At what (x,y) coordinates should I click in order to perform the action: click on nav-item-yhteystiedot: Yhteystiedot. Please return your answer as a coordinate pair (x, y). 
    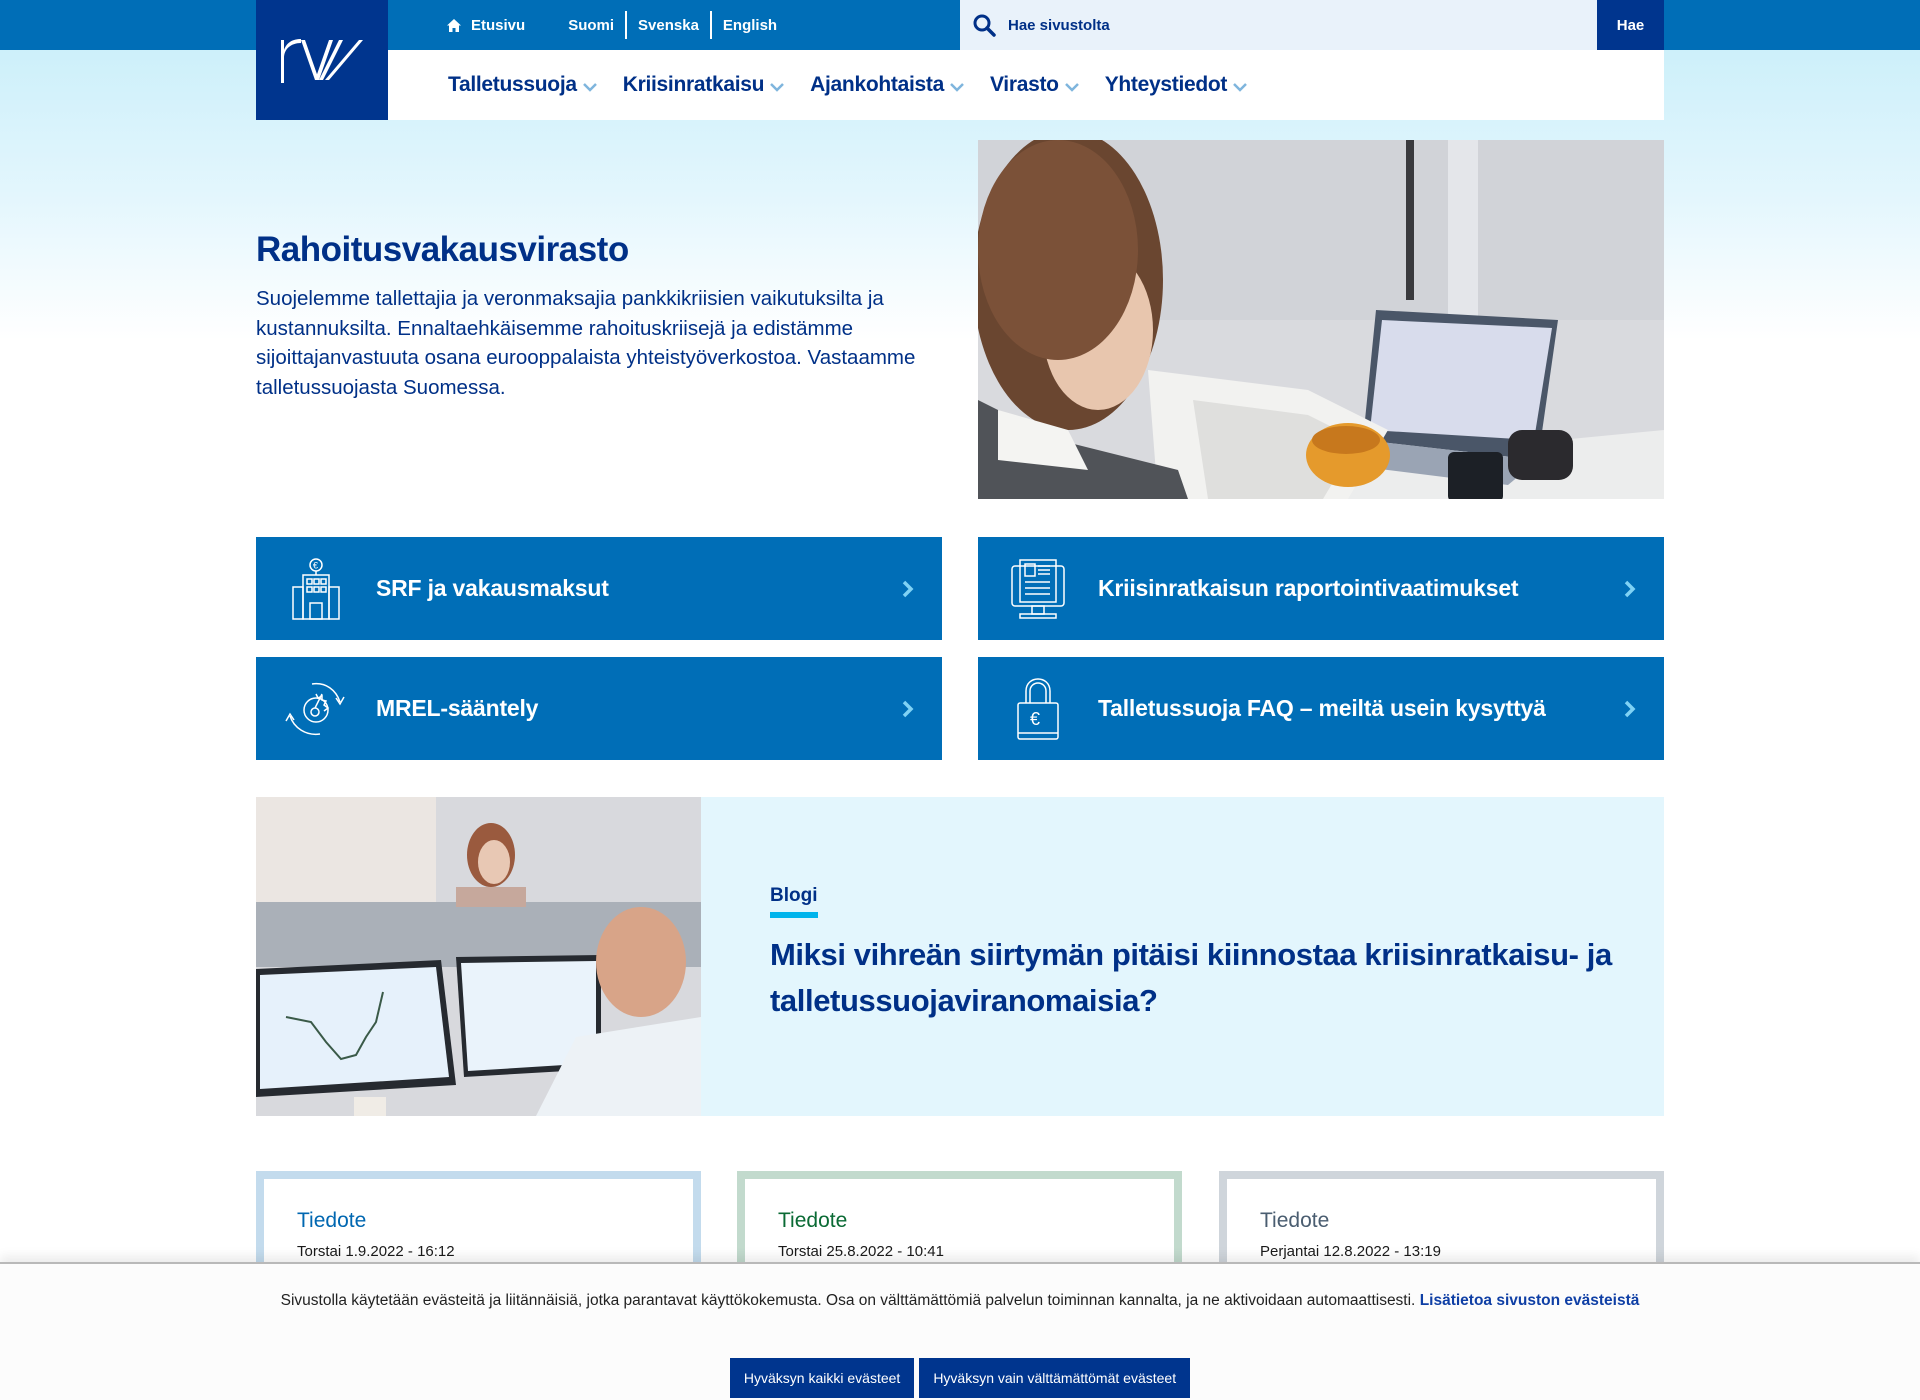
    Looking at the image, I should click on (1176, 85).